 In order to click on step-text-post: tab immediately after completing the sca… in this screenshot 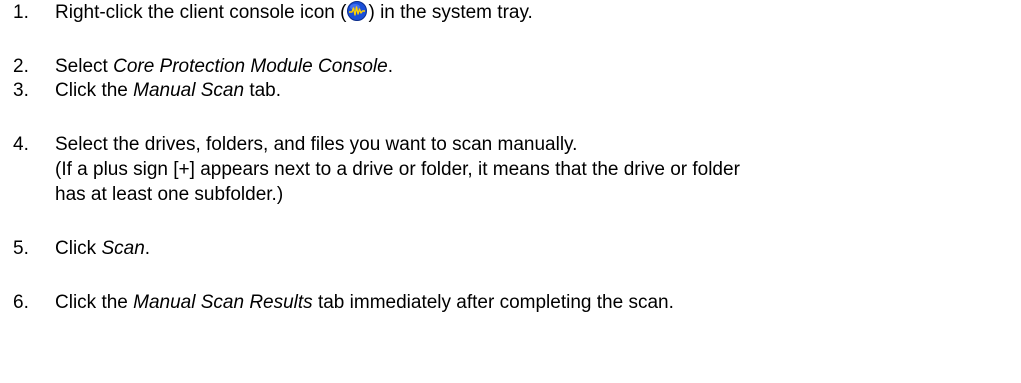, I will do `click(493, 302)`.